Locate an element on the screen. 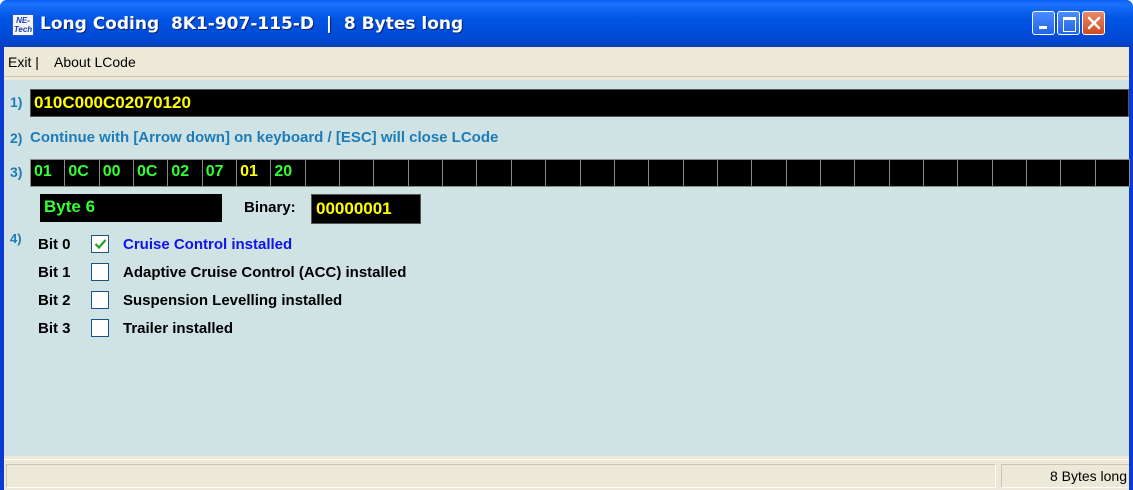  check-icon is located at coordinates (100, 244).